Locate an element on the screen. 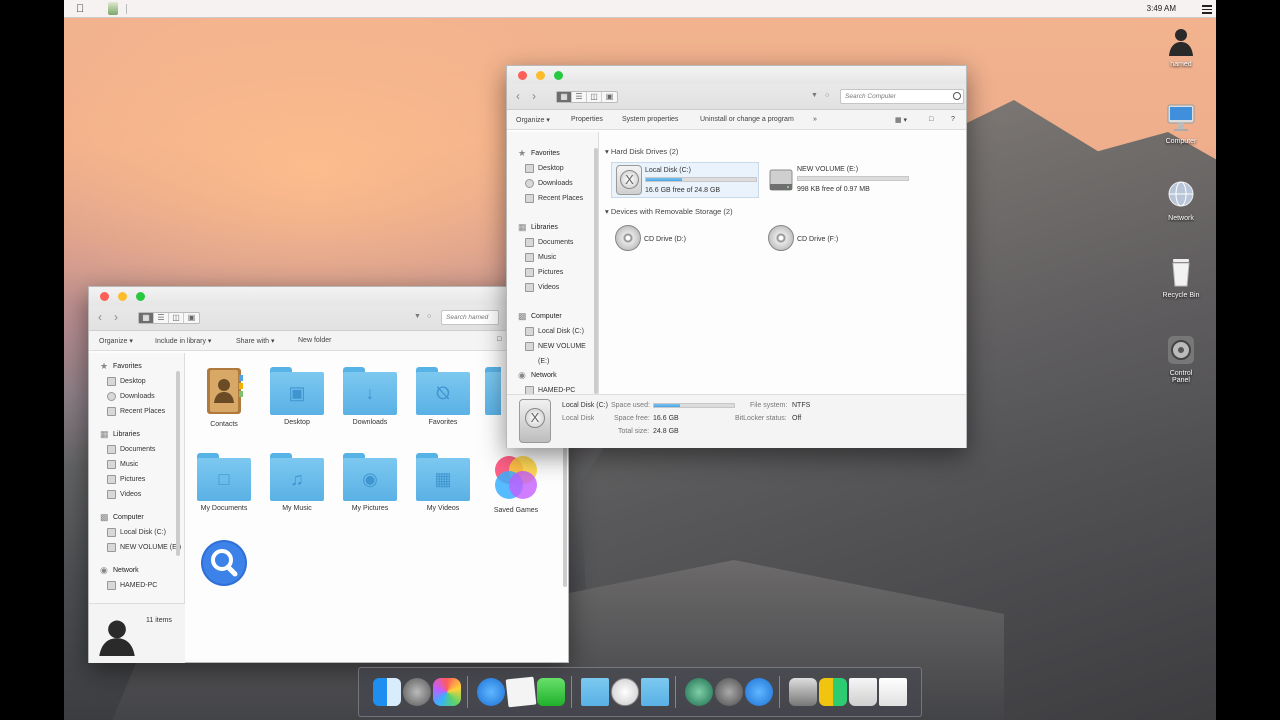 This screenshot has height=720, width=1280. item-my-music: ♫ My Music is located at coordinates (297, 482).